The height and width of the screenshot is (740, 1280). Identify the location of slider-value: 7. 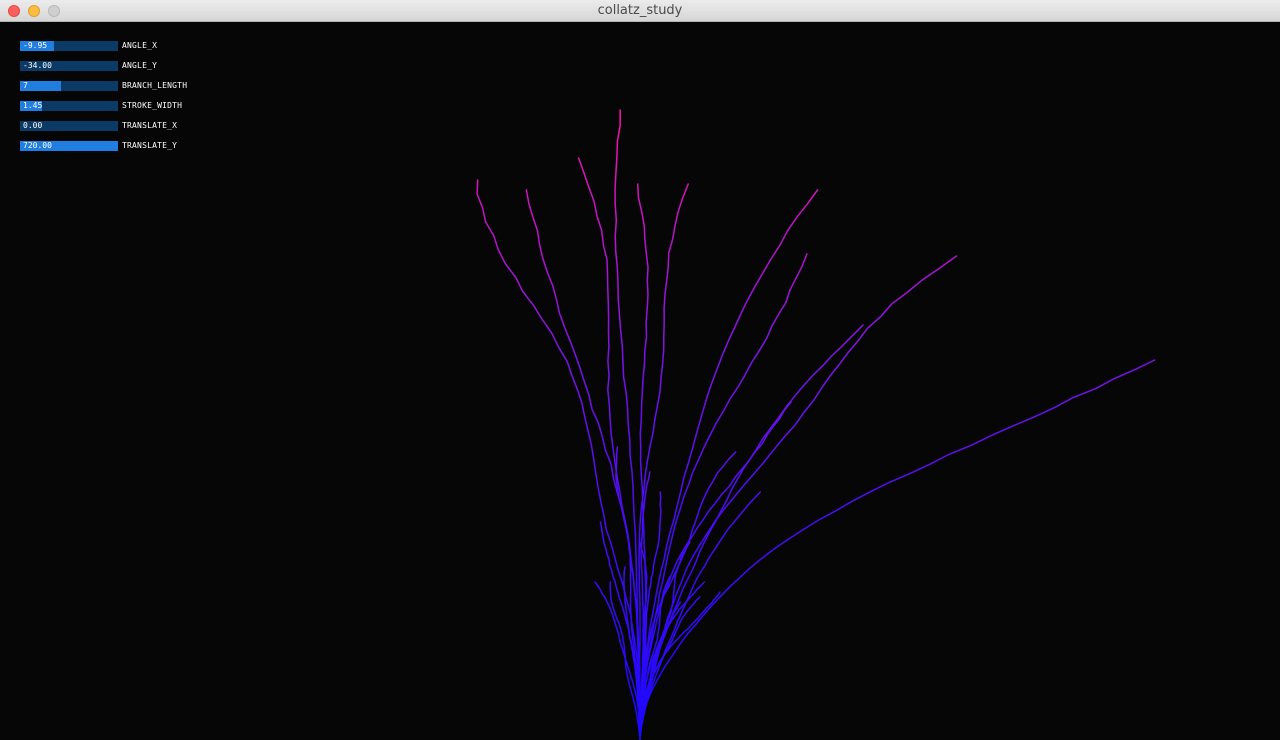
(25, 85).